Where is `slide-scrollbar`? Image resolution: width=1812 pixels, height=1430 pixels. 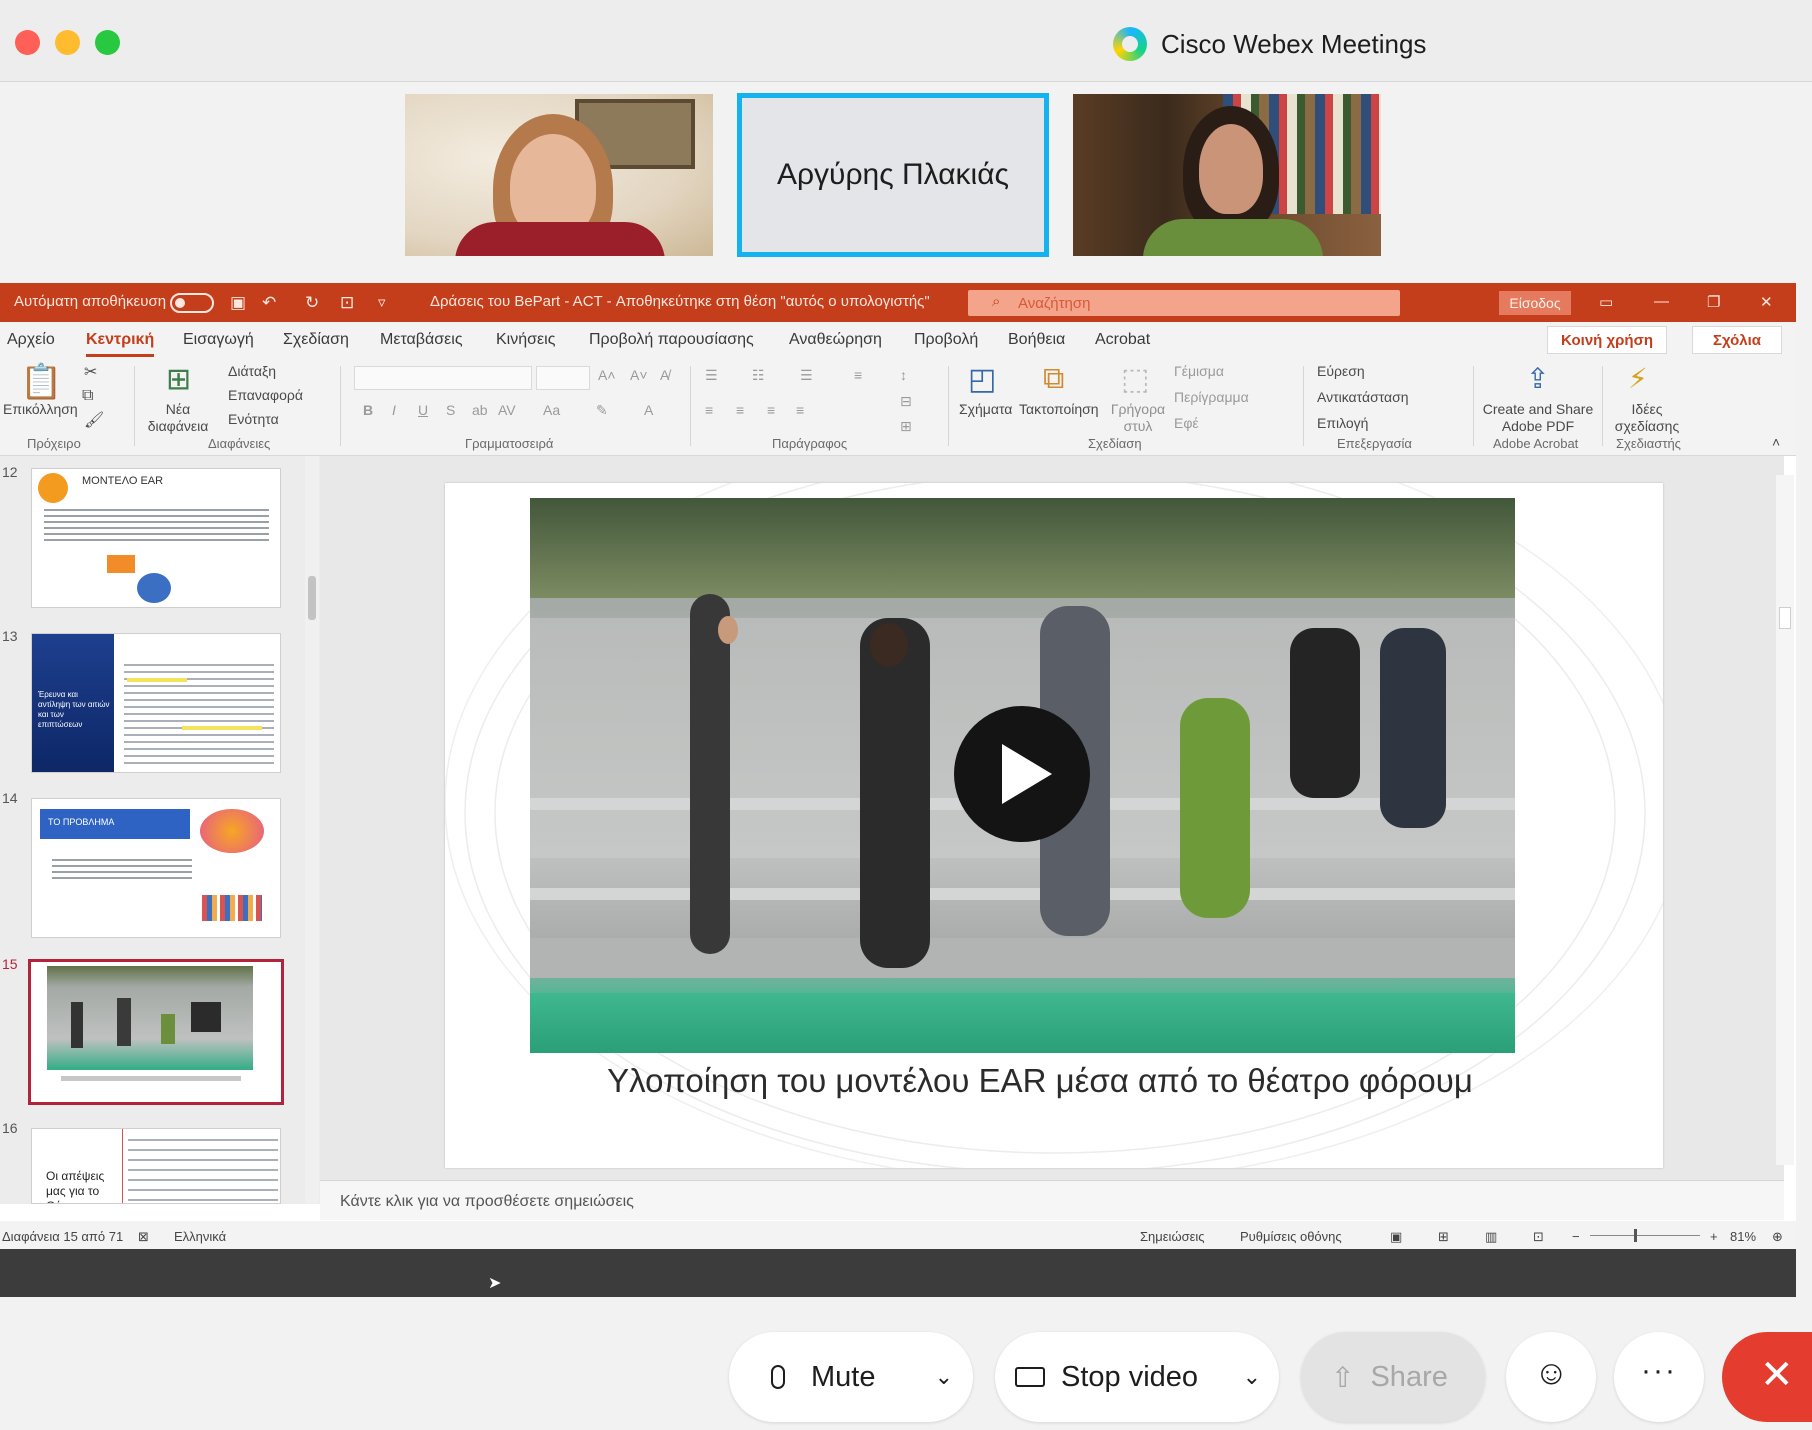
slide-scrollbar is located at coordinates (1785, 820).